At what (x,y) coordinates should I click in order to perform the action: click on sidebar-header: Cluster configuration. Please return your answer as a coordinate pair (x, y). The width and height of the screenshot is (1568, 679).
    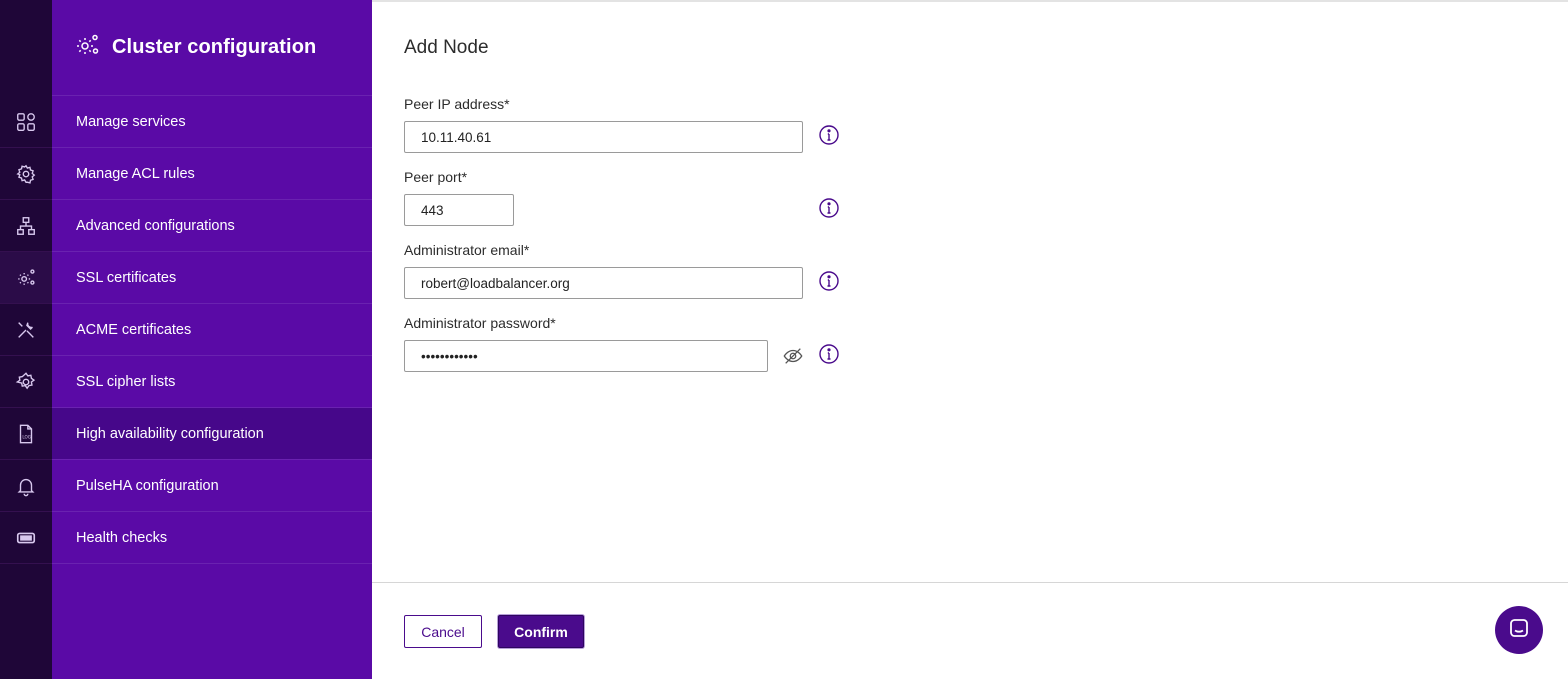
    Looking at the image, I should click on (212, 48).